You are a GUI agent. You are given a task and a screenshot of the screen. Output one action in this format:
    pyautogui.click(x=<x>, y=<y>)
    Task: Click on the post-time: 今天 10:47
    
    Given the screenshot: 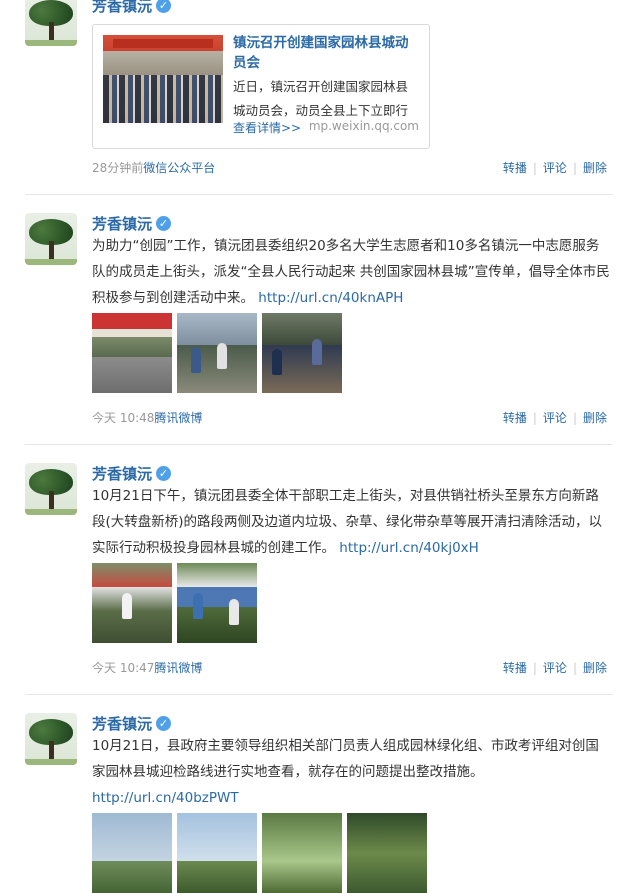 What is the action you would take?
    pyautogui.click(x=123, y=668)
    